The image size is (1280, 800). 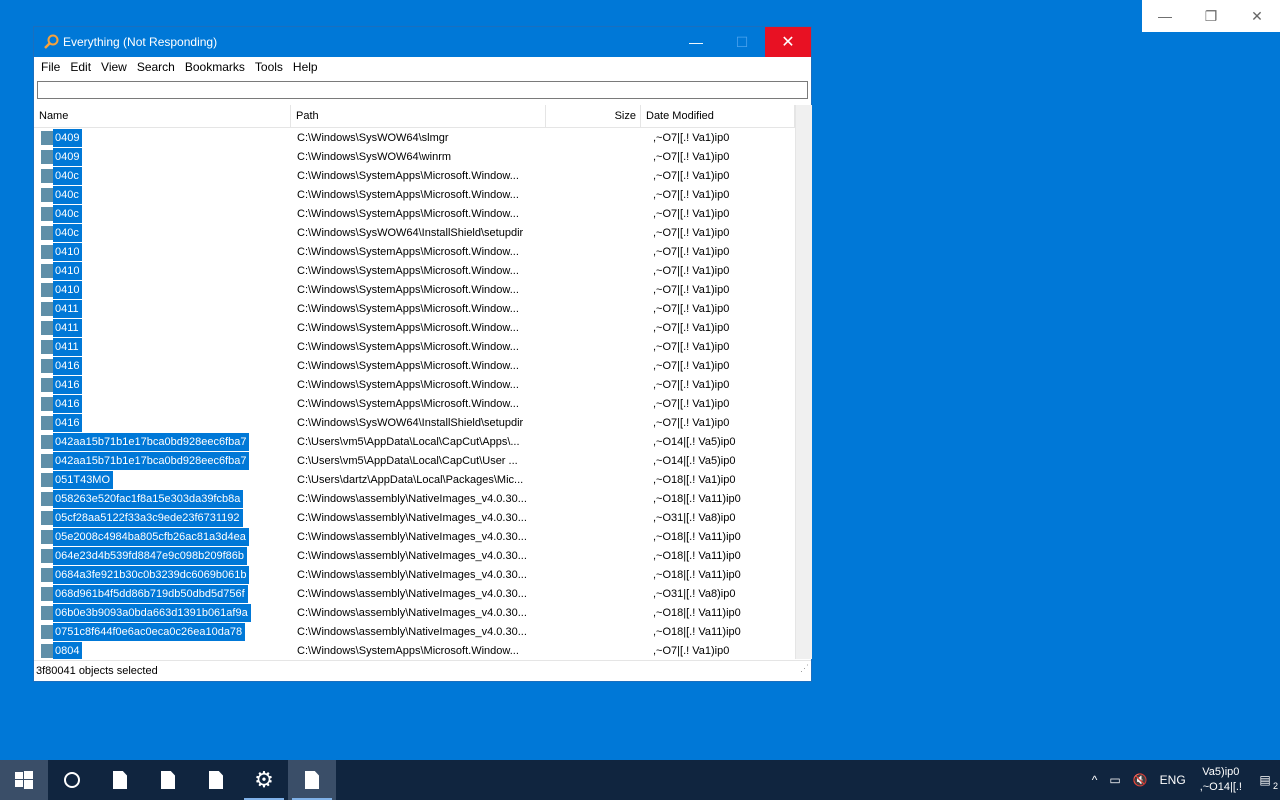 I want to click on resize-grip-icon: ⋰, so click(x=804, y=668).